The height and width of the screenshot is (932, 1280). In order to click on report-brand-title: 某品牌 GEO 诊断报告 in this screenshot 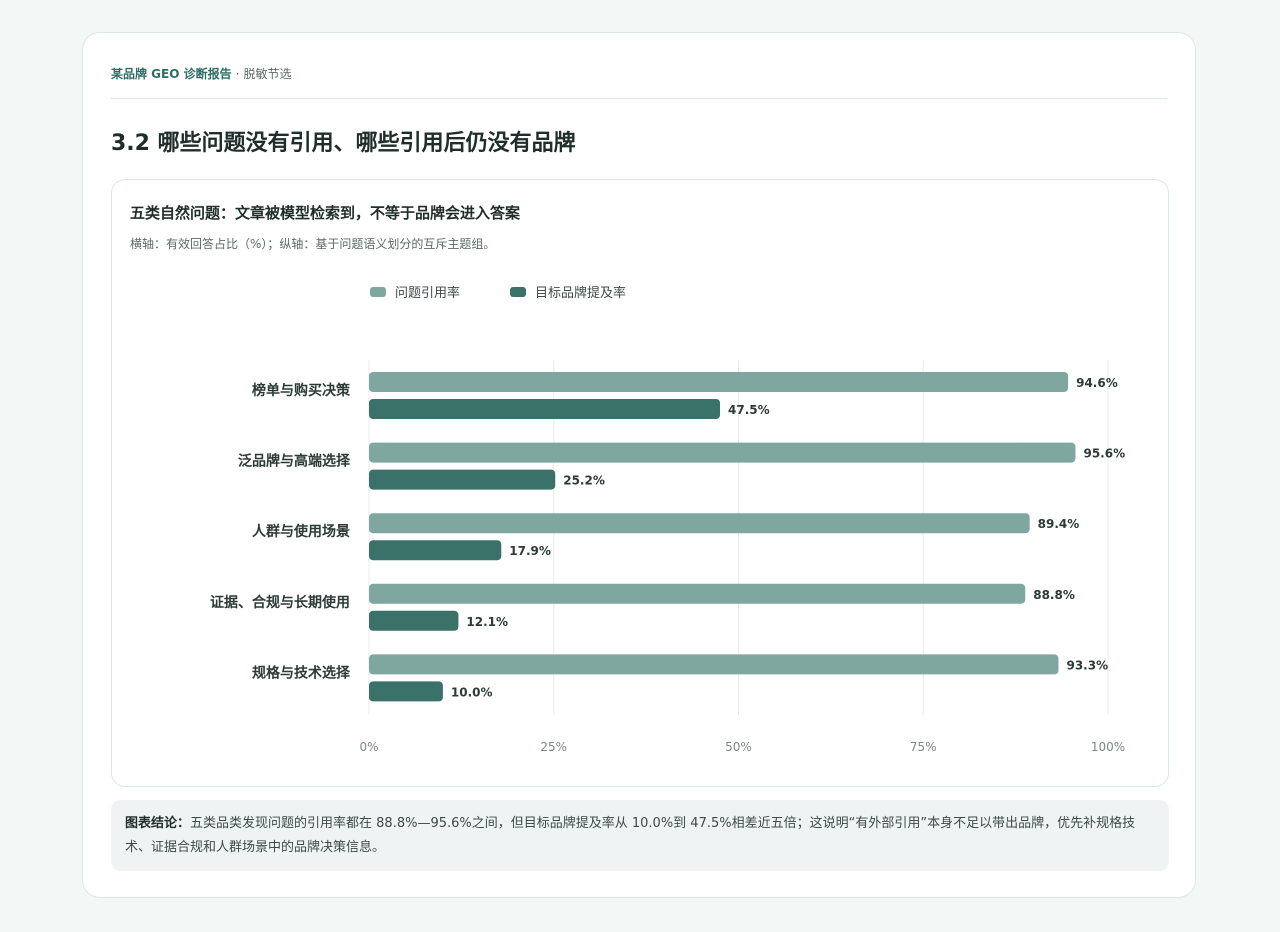, I will do `click(171, 74)`.